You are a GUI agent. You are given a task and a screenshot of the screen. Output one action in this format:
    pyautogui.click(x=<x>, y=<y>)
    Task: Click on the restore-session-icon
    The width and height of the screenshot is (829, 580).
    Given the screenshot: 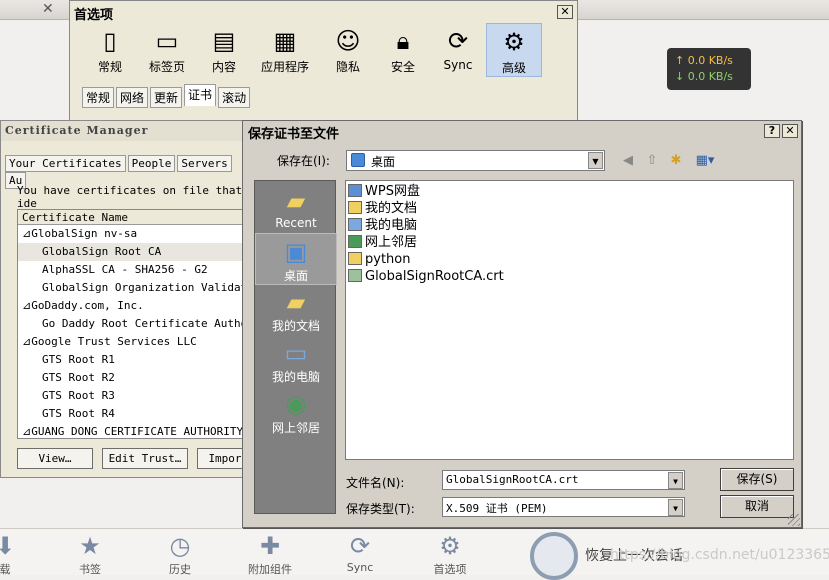 What is the action you would take?
    pyautogui.click(x=554, y=556)
    